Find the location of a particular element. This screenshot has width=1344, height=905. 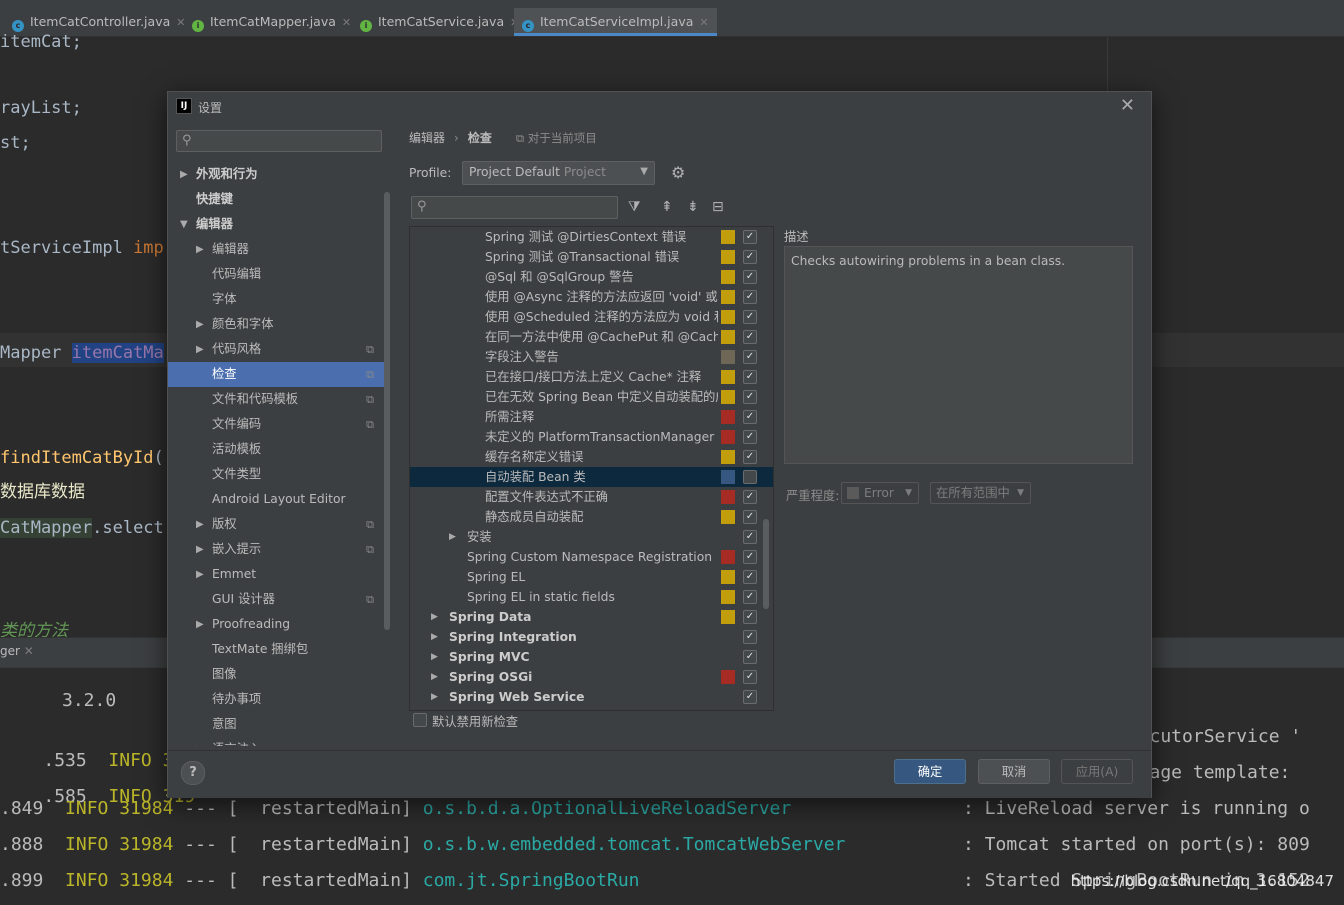

settings-tree-item: 文件编码 ⧉ is located at coordinates (279, 424).